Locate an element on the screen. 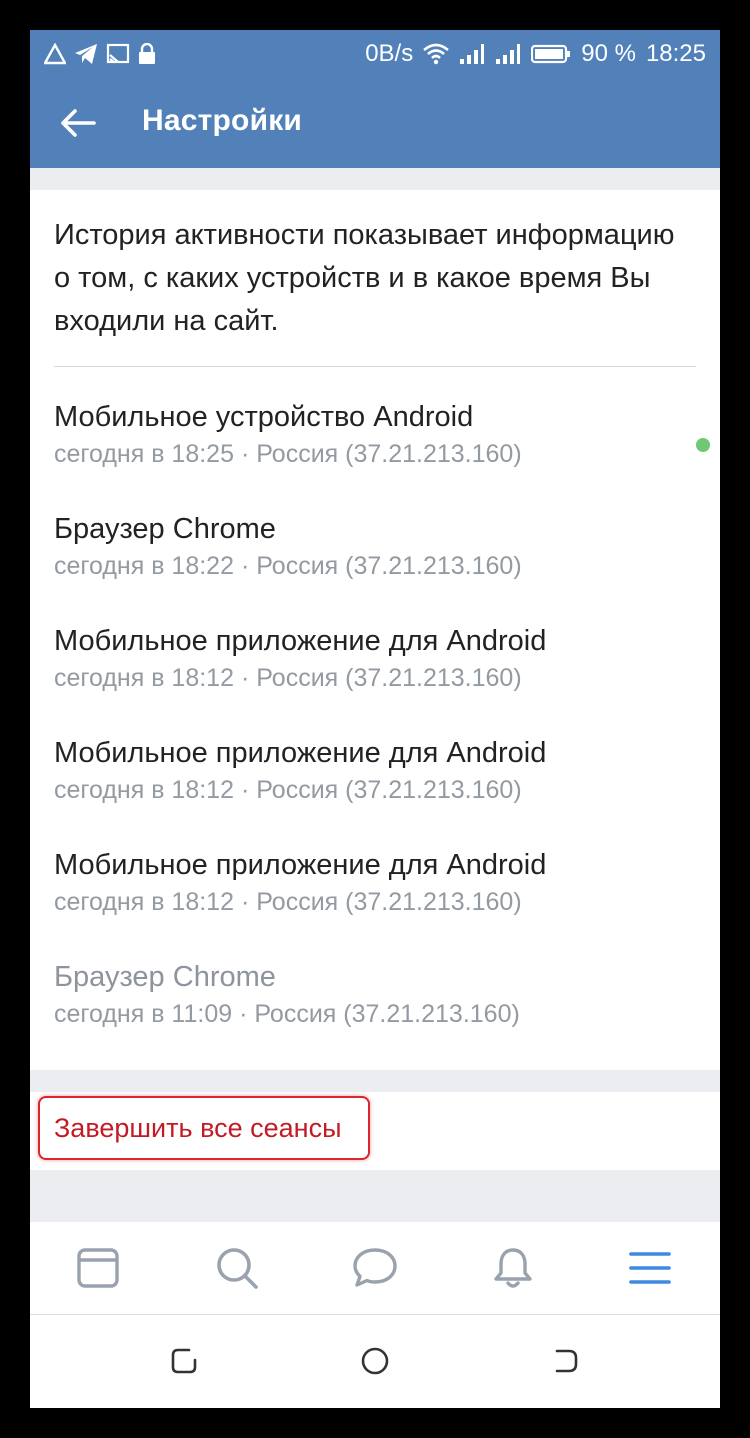 Image resolution: width=750 pixels, height=1438 pixels. menu-icon is located at coordinates (650, 1268).